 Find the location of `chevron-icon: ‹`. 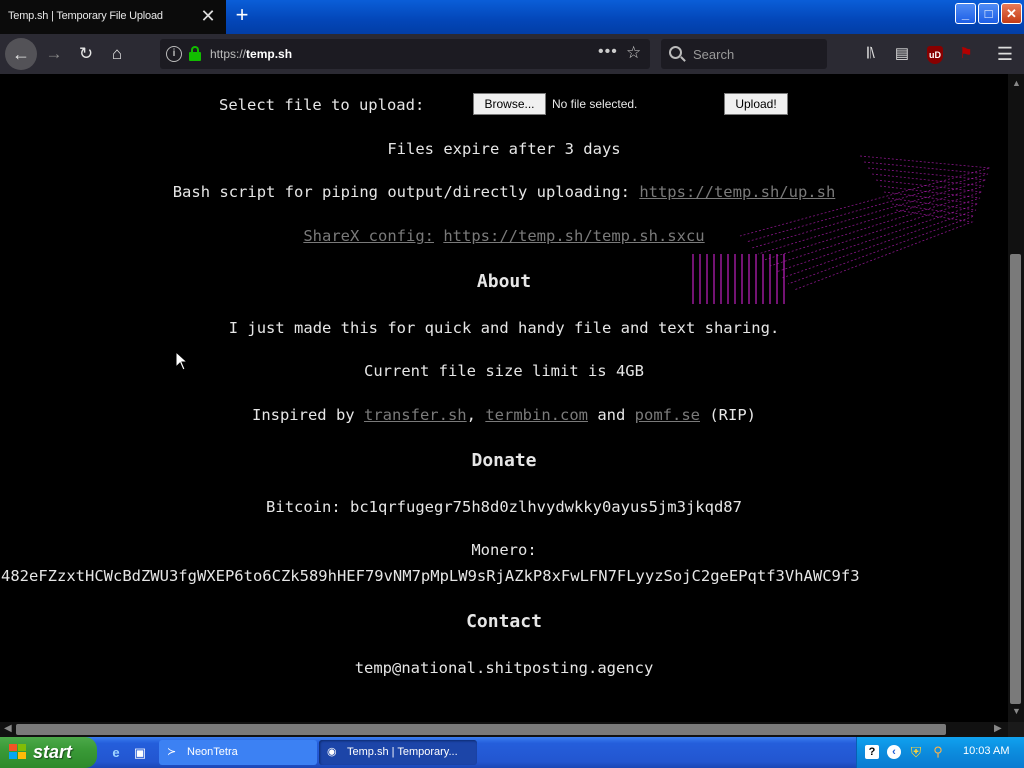

chevron-icon: ‹ is located at coordinates (894, 752).